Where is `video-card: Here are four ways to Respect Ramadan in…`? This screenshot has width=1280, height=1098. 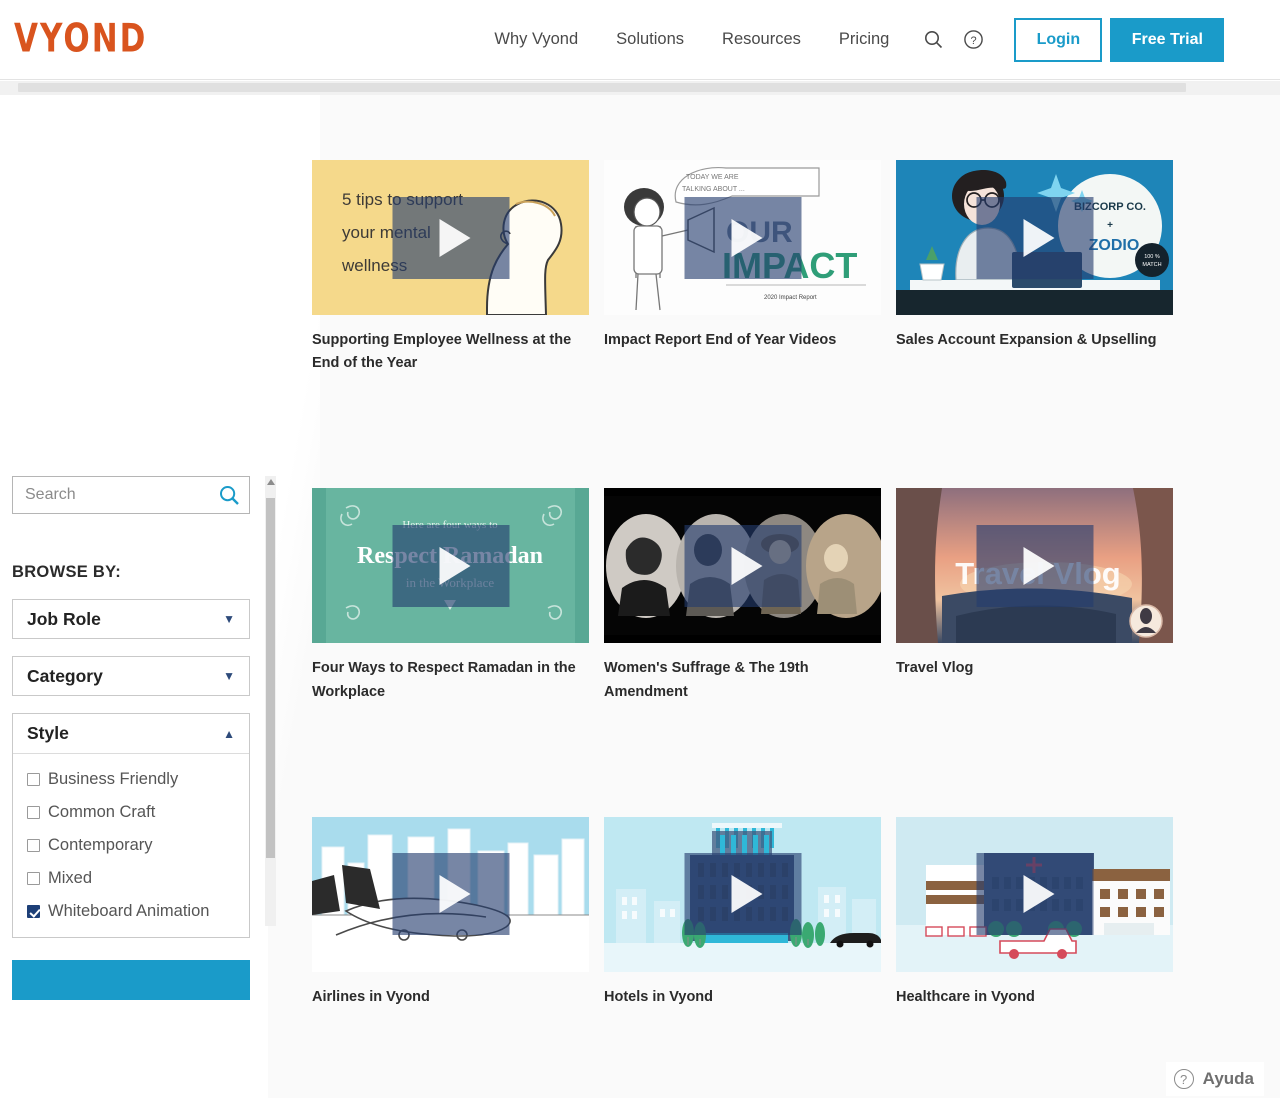 video-card: Here are four ways to Respect Ramadan in… is located at coordinates (450, 595).